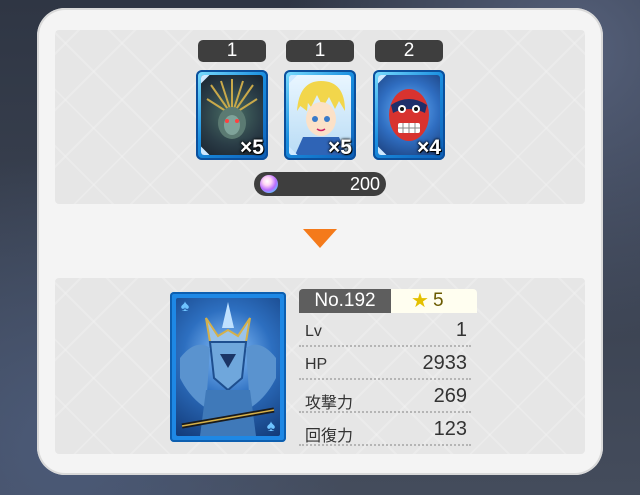 Image resolution: width=640 pixels, height=495 pixels. Describe the element at coordinates (313, 331) in the screenshot. I see `stat-label: Lv` at that location.